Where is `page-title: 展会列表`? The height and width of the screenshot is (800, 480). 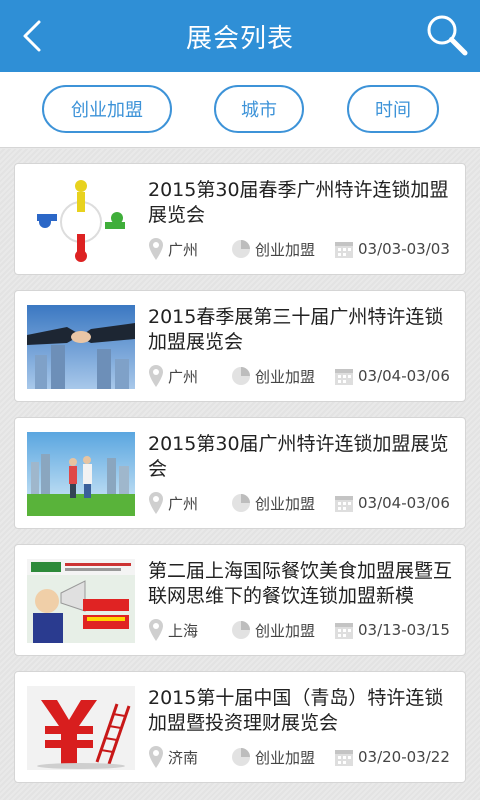
page-title: 展会列表 is located at coordinates (239, 38).